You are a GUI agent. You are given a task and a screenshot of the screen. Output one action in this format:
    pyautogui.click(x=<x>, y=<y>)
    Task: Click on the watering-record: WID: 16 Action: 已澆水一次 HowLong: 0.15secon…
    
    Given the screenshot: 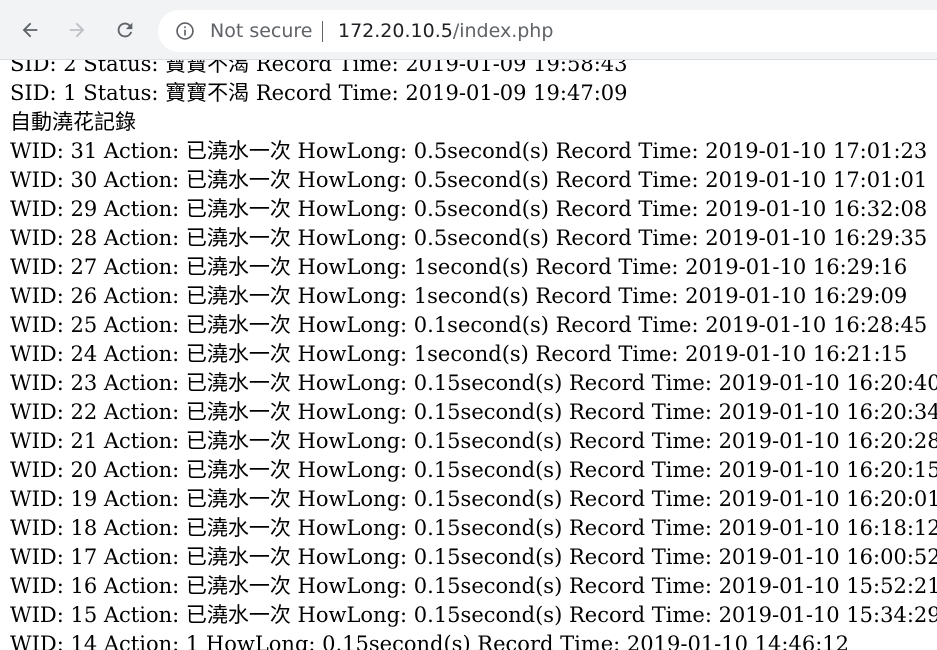 What is the action you would take?
    pyautogui.click(x=473, y=586)
    